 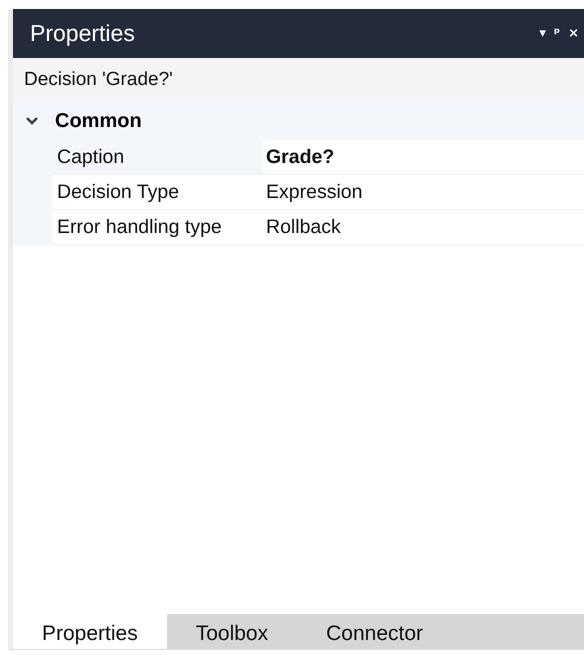 What do you see at coordinates (157, 227) in the screenshot?
I see `property-name: Error handling type` at bounding box center [157, 227].